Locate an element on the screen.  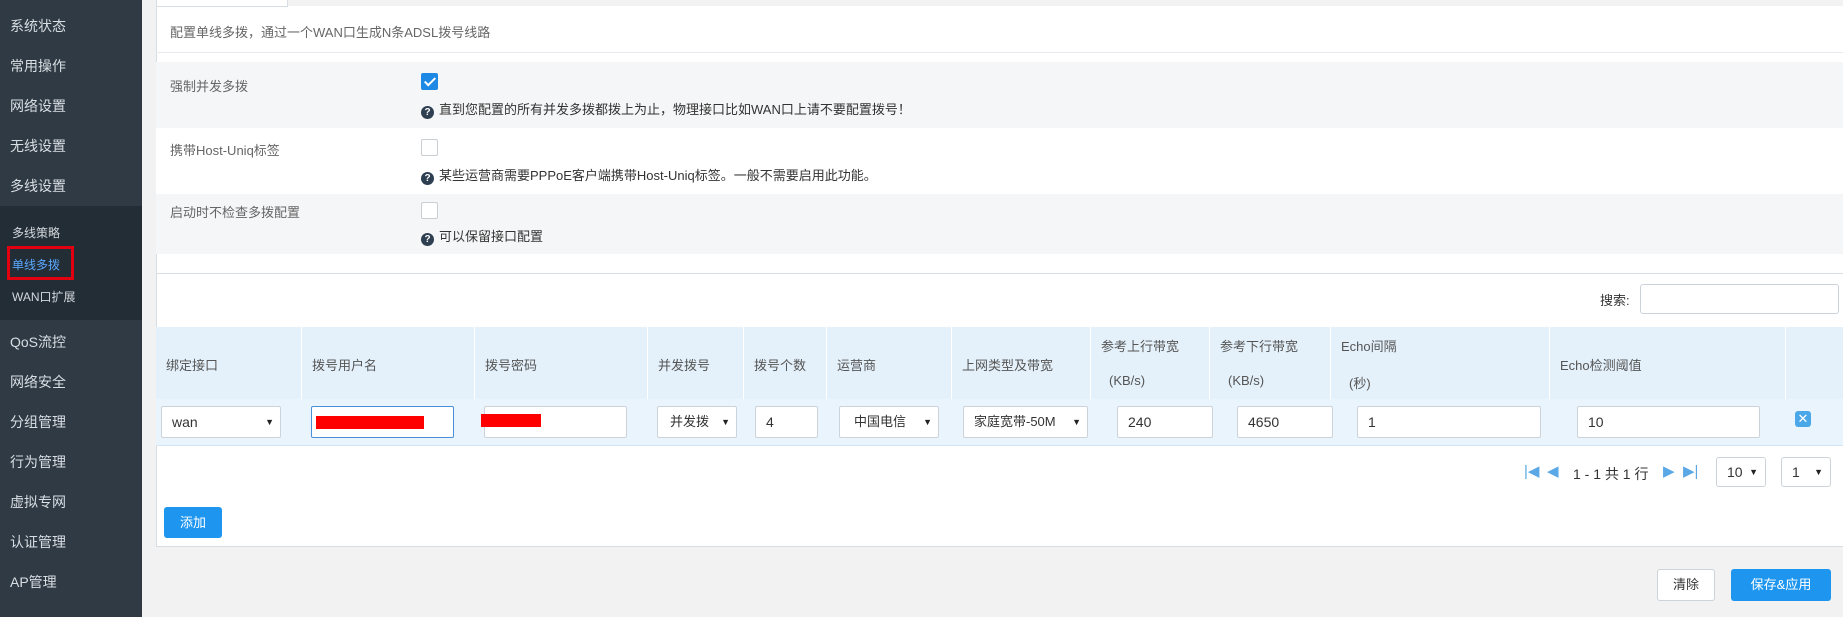
option-label: 启动时不检查多拨配置 is located at coordinates (235, 212).